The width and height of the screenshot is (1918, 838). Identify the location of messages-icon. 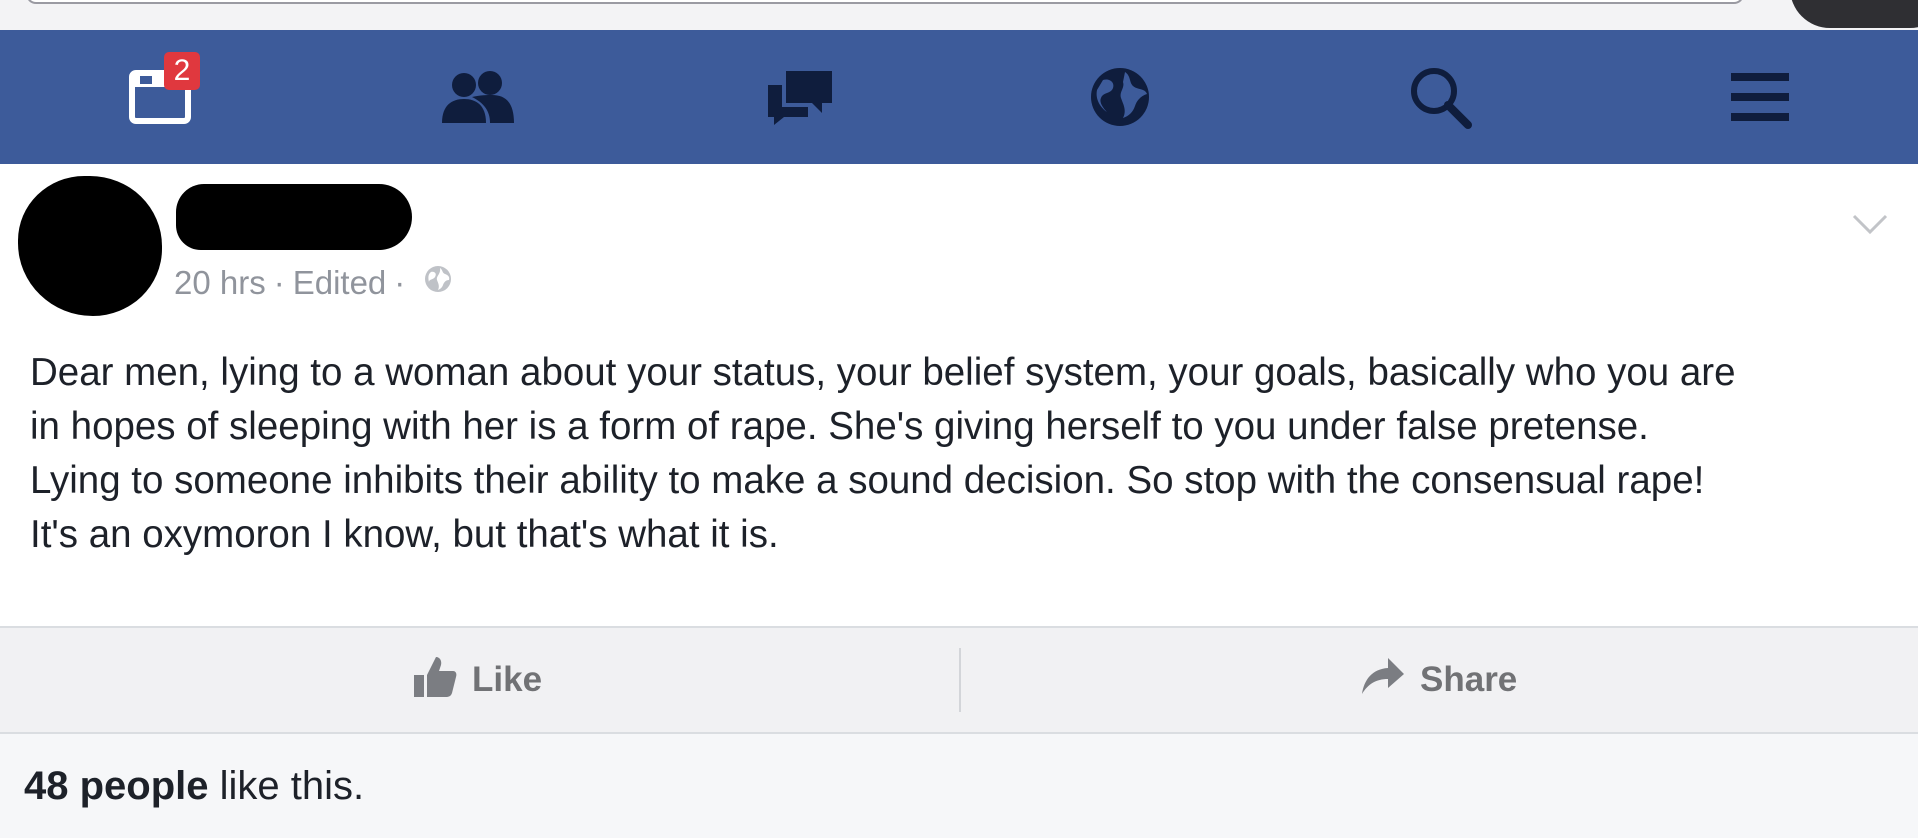
(800, 98).